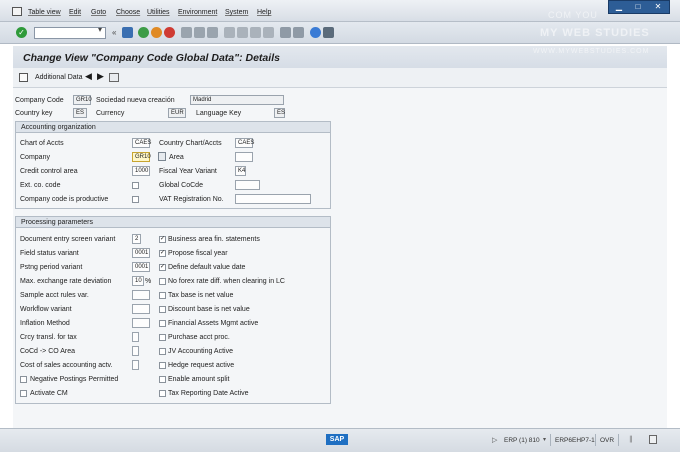 This screenshot has width=680, height=452. What do you see at coordinates (100, 76) in the screenshot?
I see `next-entry-icon: ▶` at bounding box center [100, 76].